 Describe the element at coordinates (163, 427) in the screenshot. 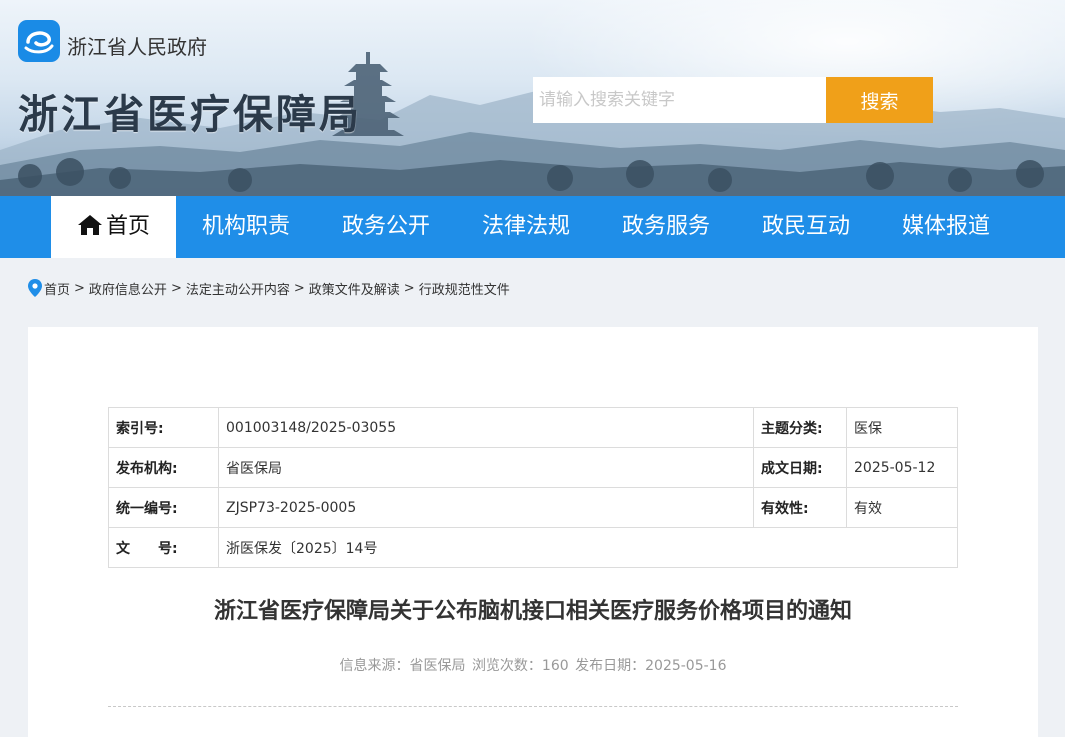

I see `index-label: 索引号:` at that location.